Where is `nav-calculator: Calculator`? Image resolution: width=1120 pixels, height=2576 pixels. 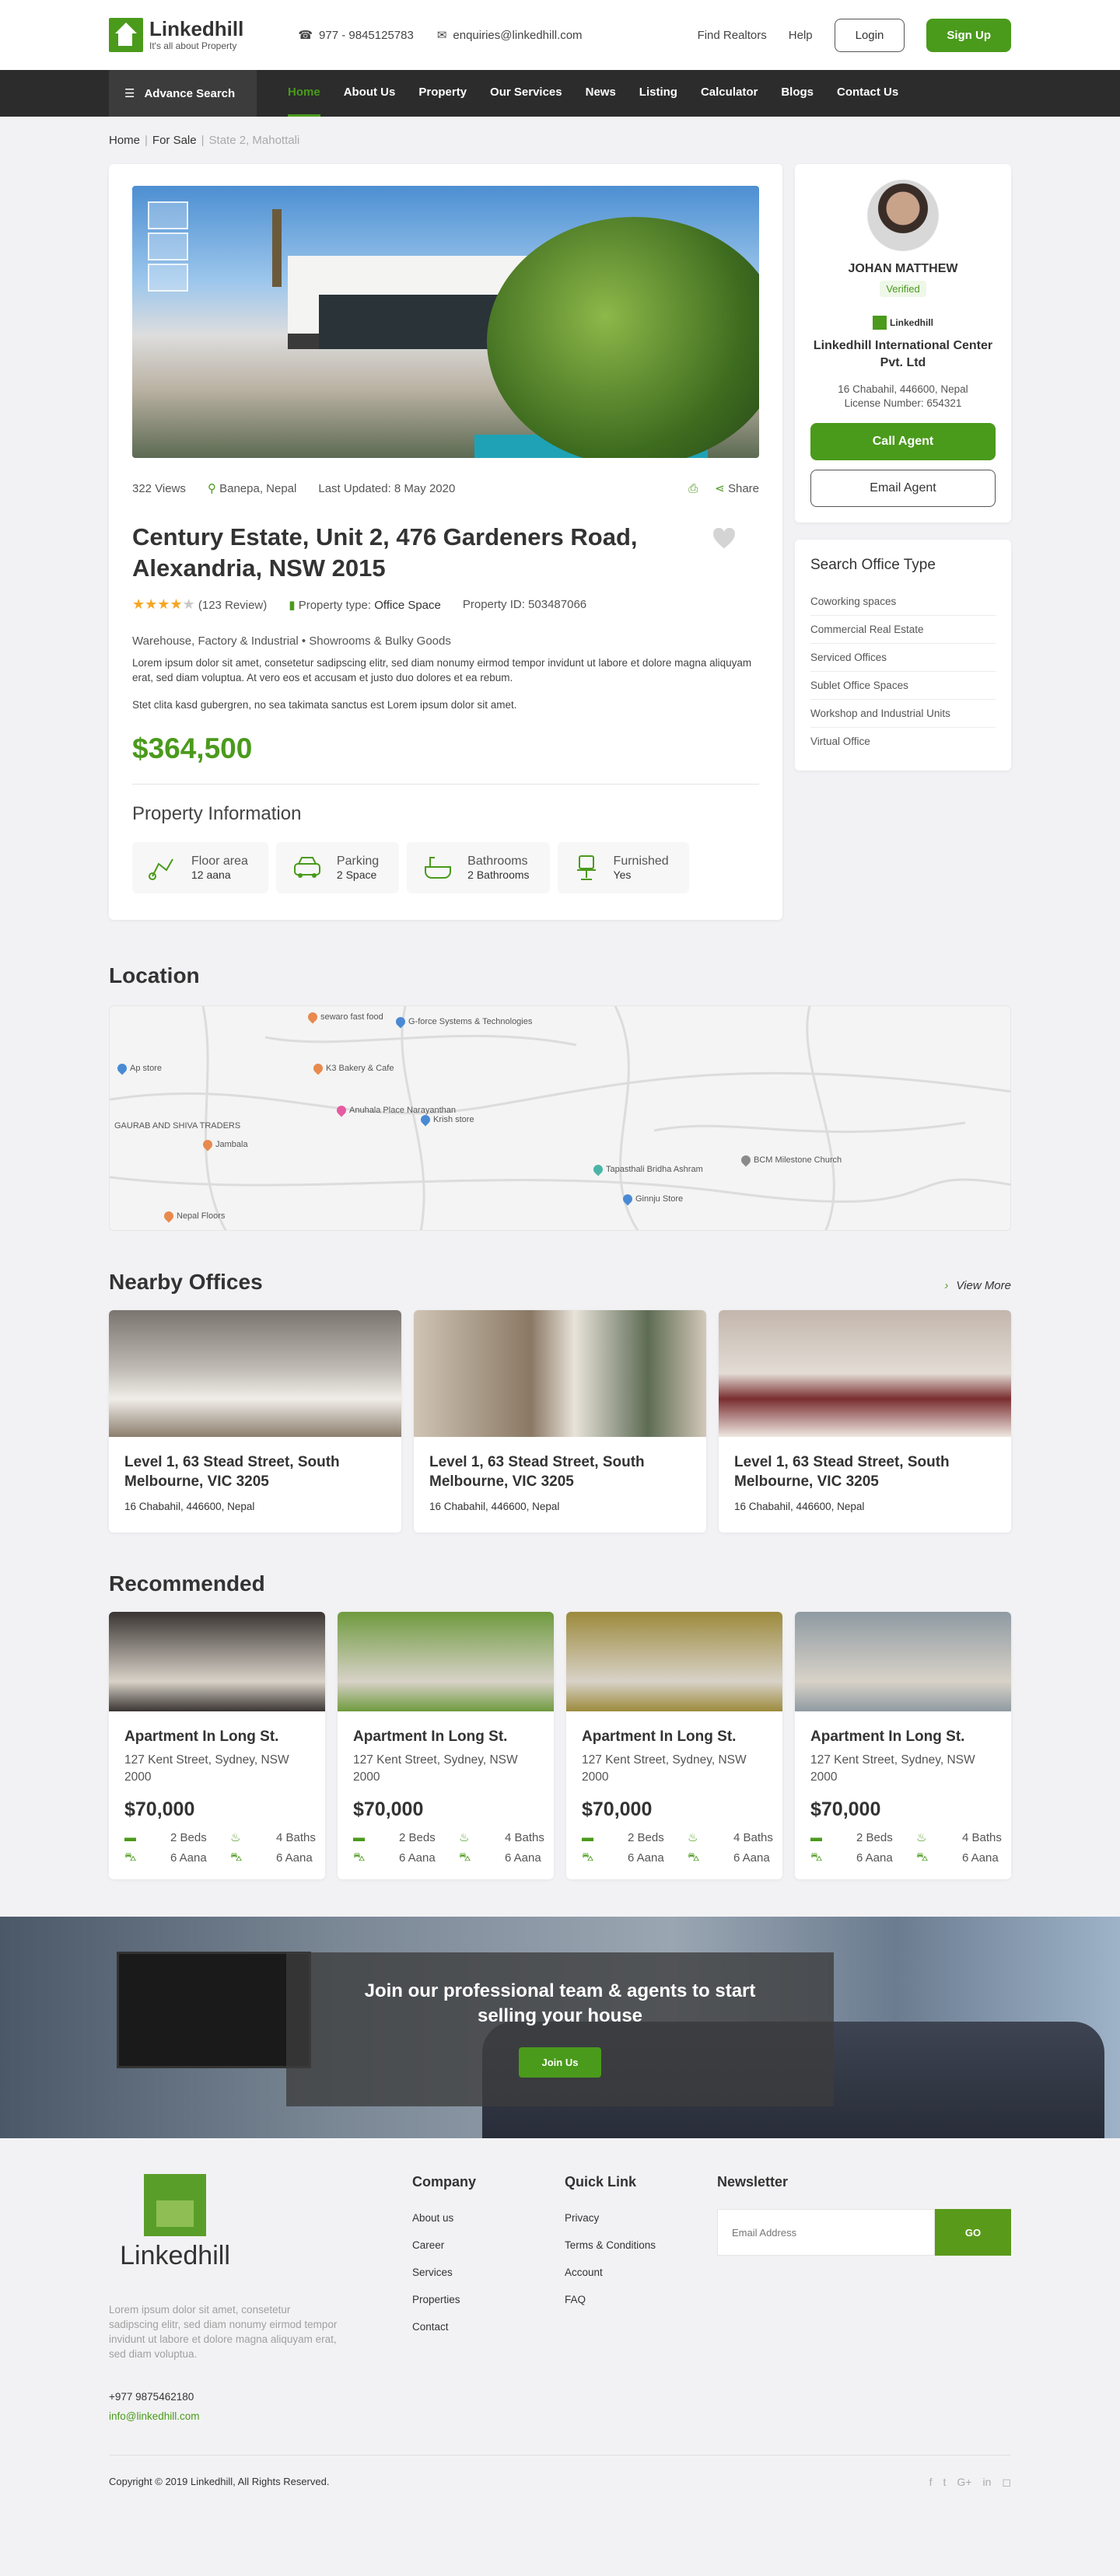 nav-calculator: Calculator is located at coordinates (729, 93).